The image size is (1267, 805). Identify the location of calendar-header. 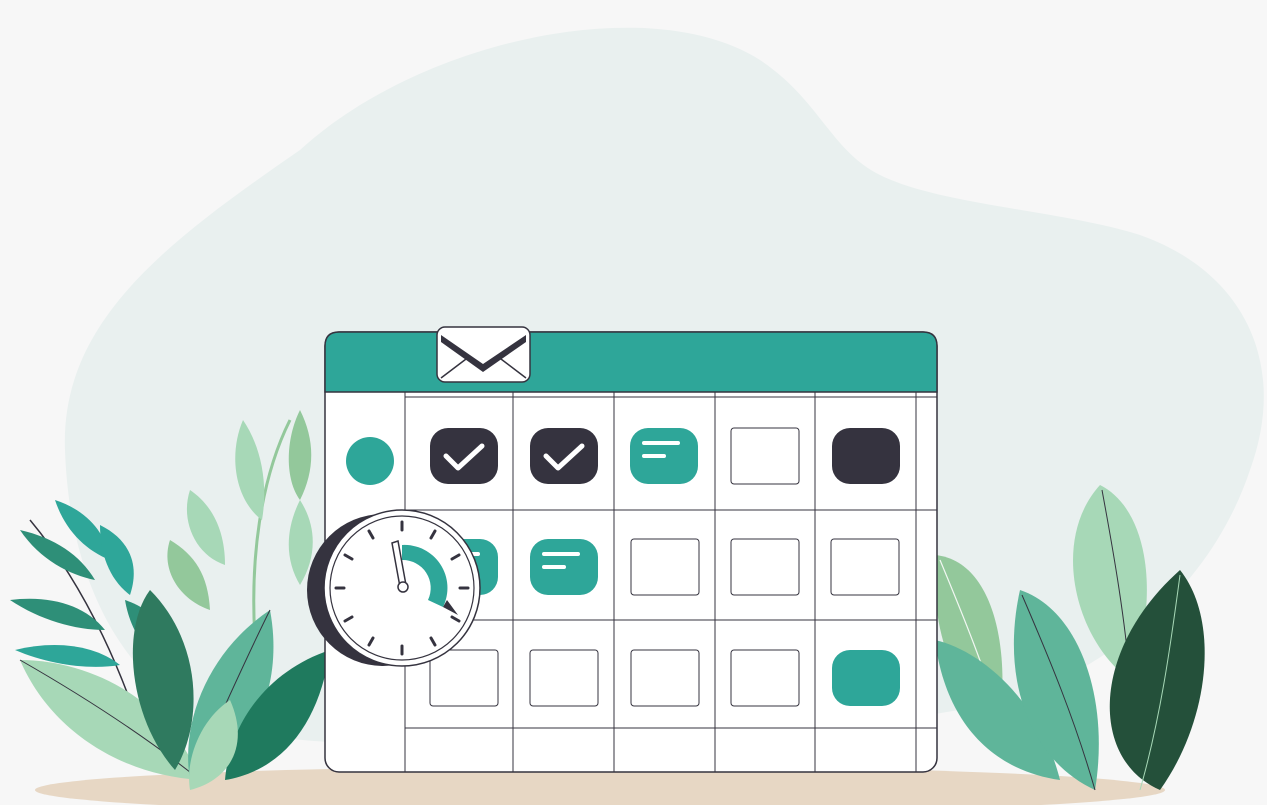
(631, 362).